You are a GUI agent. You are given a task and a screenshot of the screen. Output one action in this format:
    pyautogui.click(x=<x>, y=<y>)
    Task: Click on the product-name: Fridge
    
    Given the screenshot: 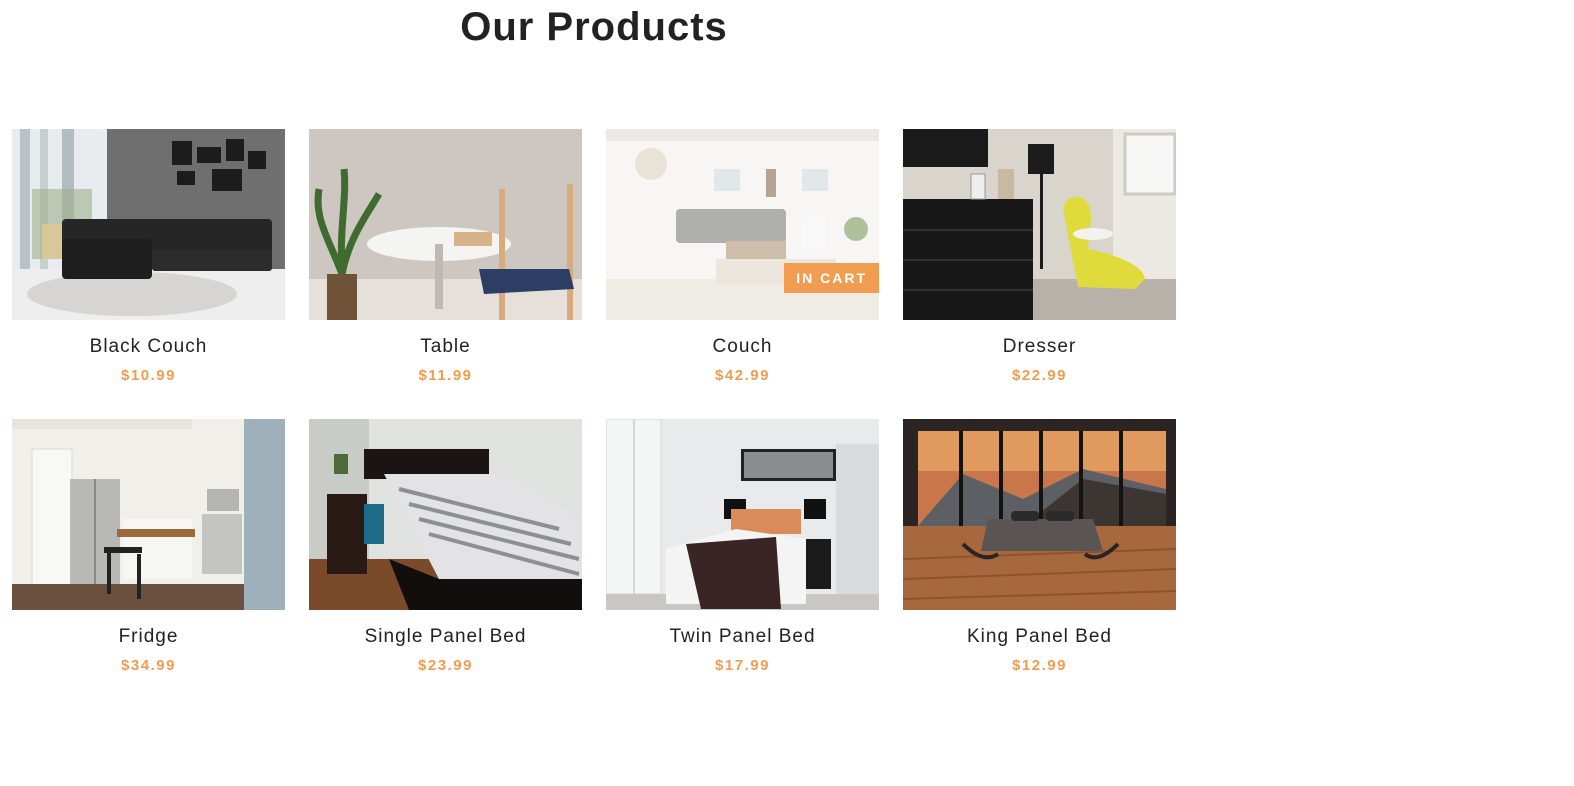 What is the action you would take?
    pyautogui.click(x=148, y=636)
    